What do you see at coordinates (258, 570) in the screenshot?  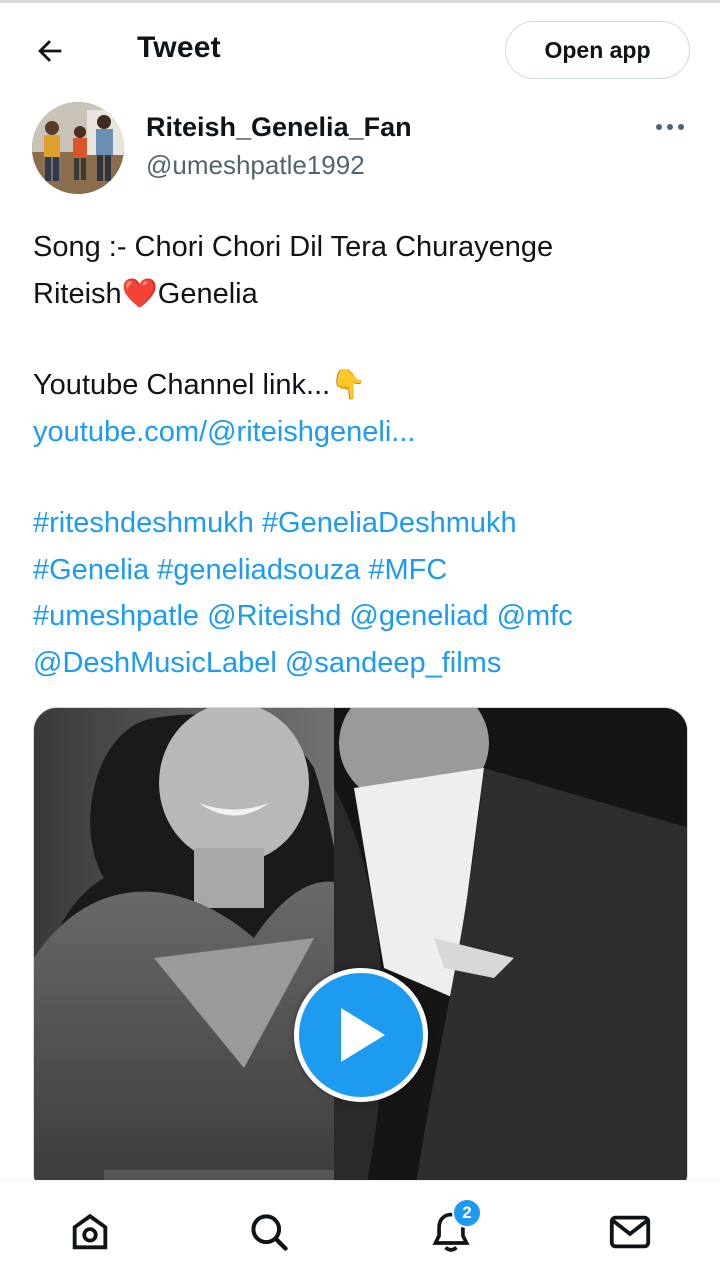 I see `hashtag-link: #geneliadsouza` at bounding box center [258, 570].